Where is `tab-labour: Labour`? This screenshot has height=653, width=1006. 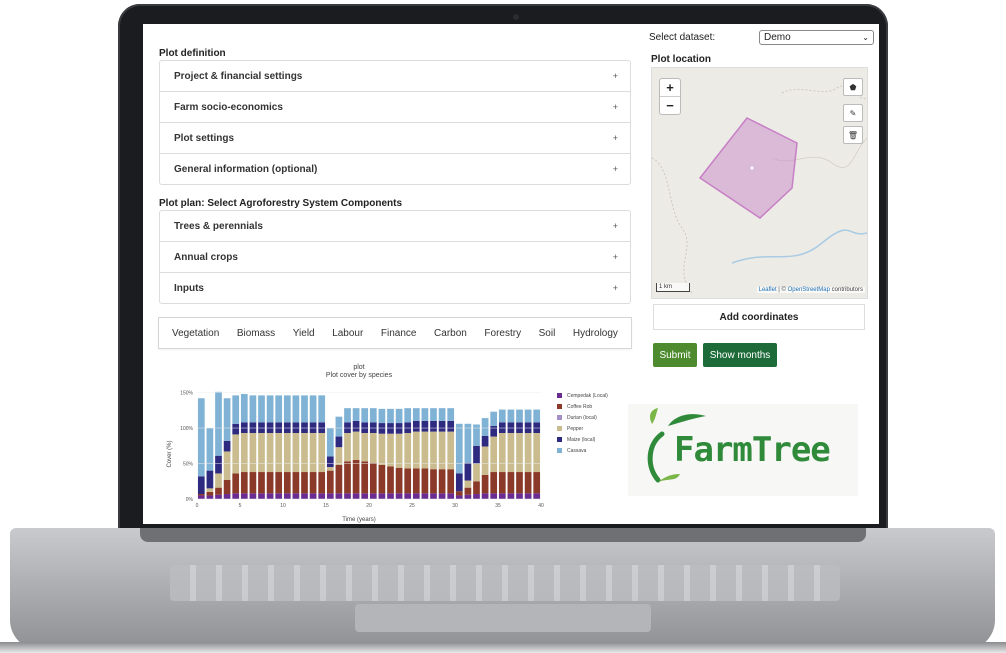 tab-labour: Labour is located at coordinates (347, 333).